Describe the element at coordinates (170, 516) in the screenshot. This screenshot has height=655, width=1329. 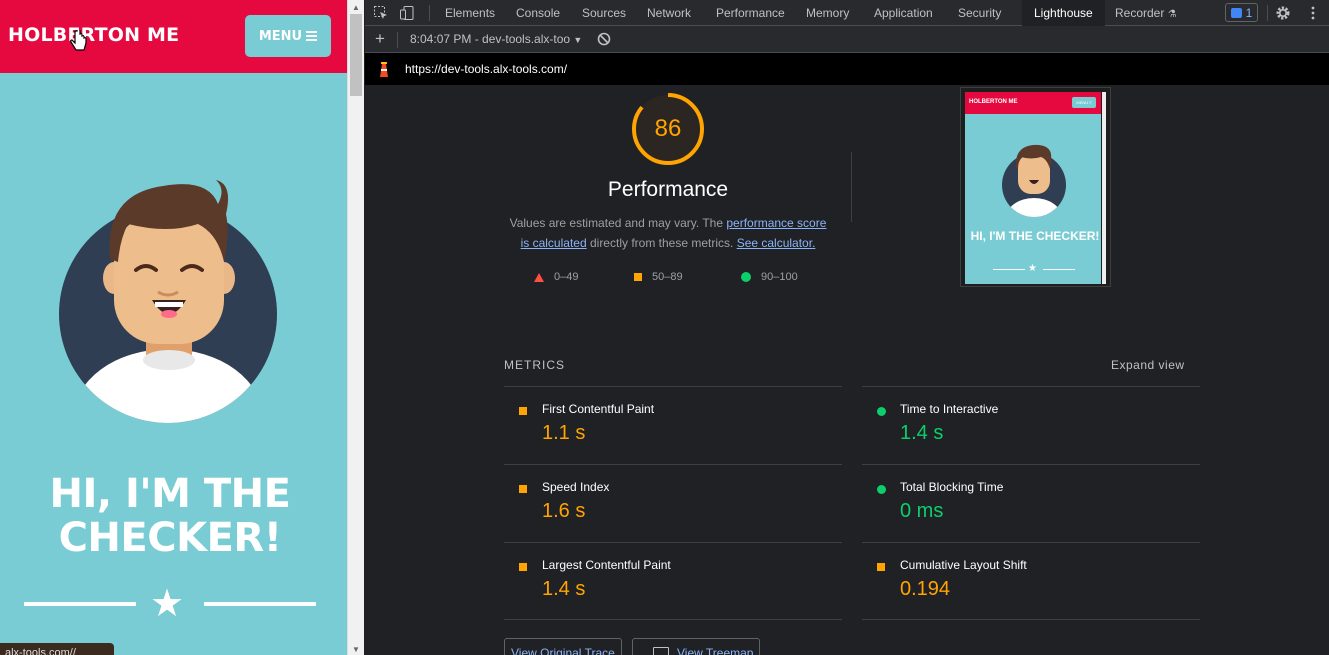
I see `hero-title: HI, I'M THE CHECKER!` at that location.